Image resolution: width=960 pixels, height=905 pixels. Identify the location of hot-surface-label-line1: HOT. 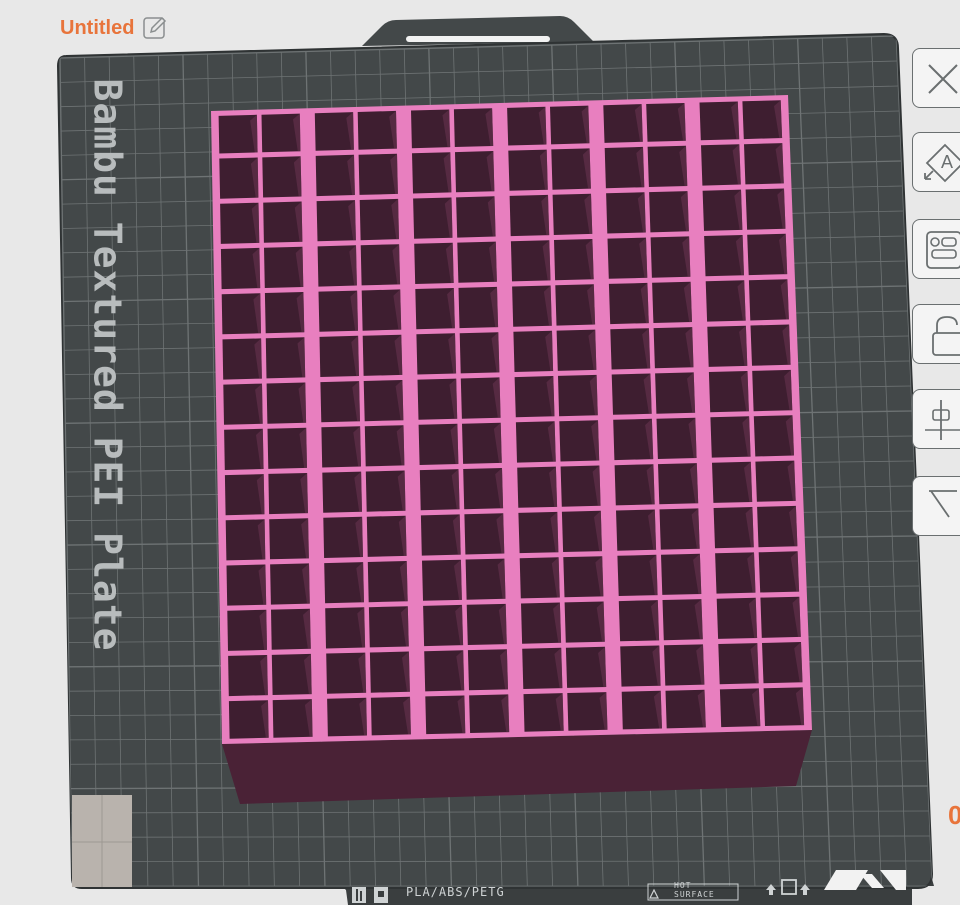
(683, 885).